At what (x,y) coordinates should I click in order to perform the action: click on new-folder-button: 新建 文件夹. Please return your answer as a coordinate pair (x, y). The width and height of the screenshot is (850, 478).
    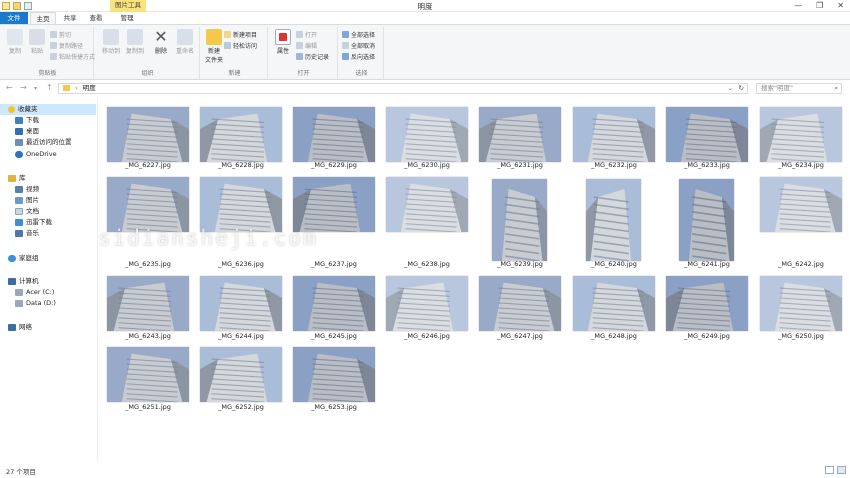
    Looking at the image, I should click on (214, 46).